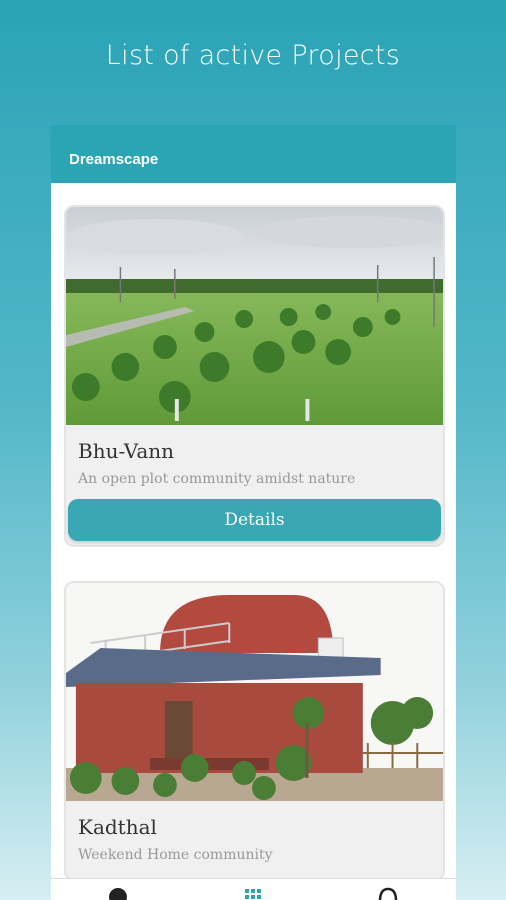 The image size is (506, 900). Describe the element at coordinates (254, 520) in the screenshot. I see `details-button: Details` at that location.